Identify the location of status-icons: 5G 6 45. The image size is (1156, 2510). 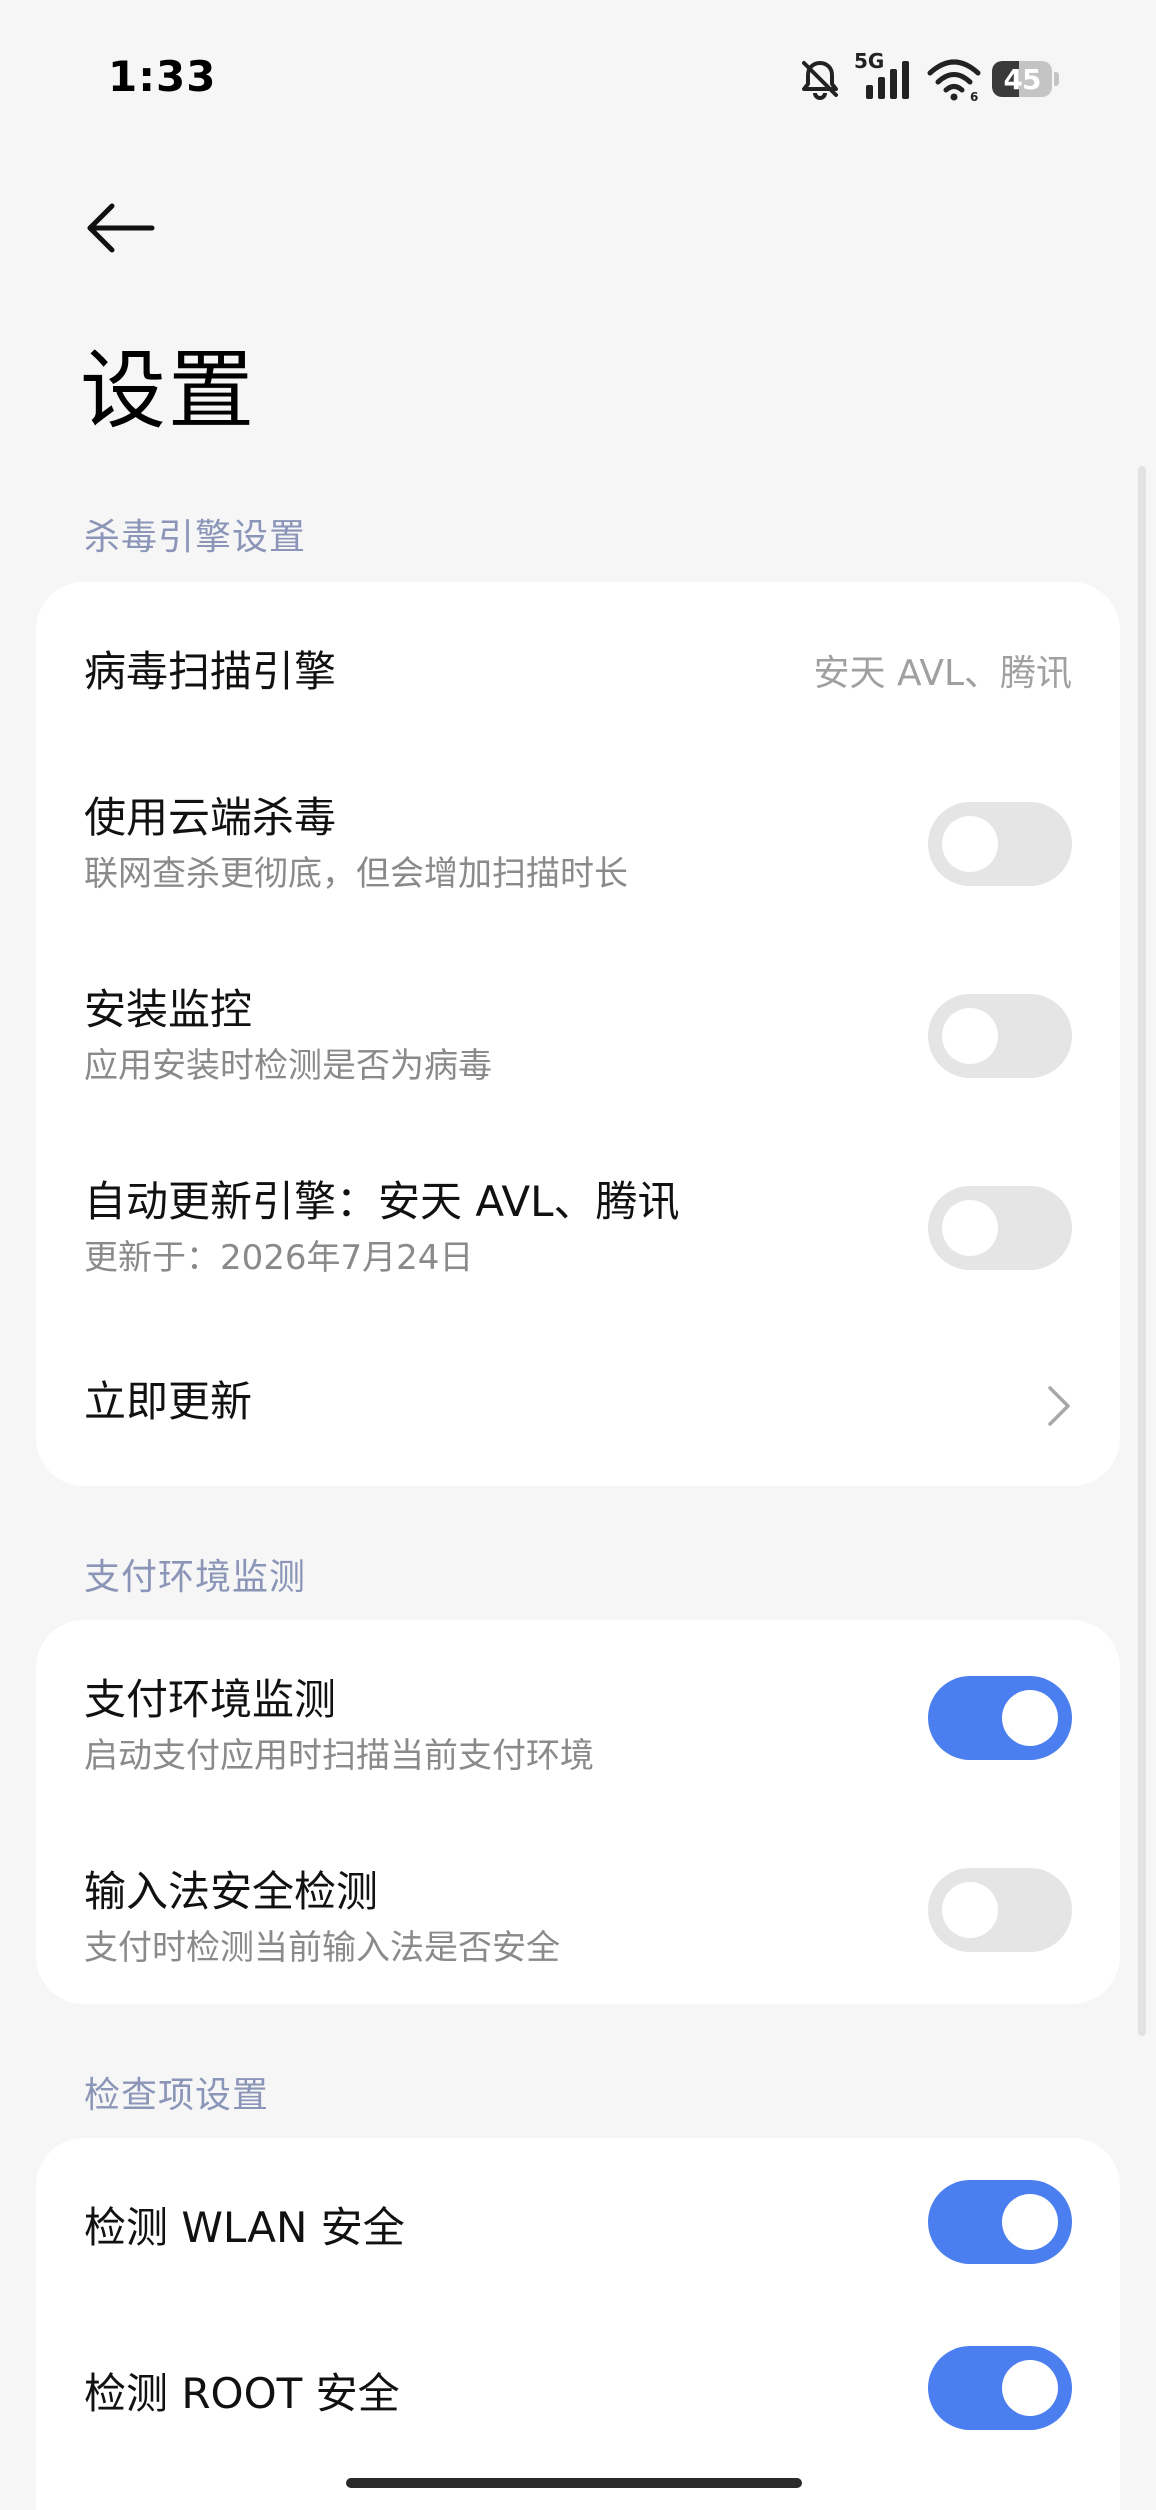
(928, 76).